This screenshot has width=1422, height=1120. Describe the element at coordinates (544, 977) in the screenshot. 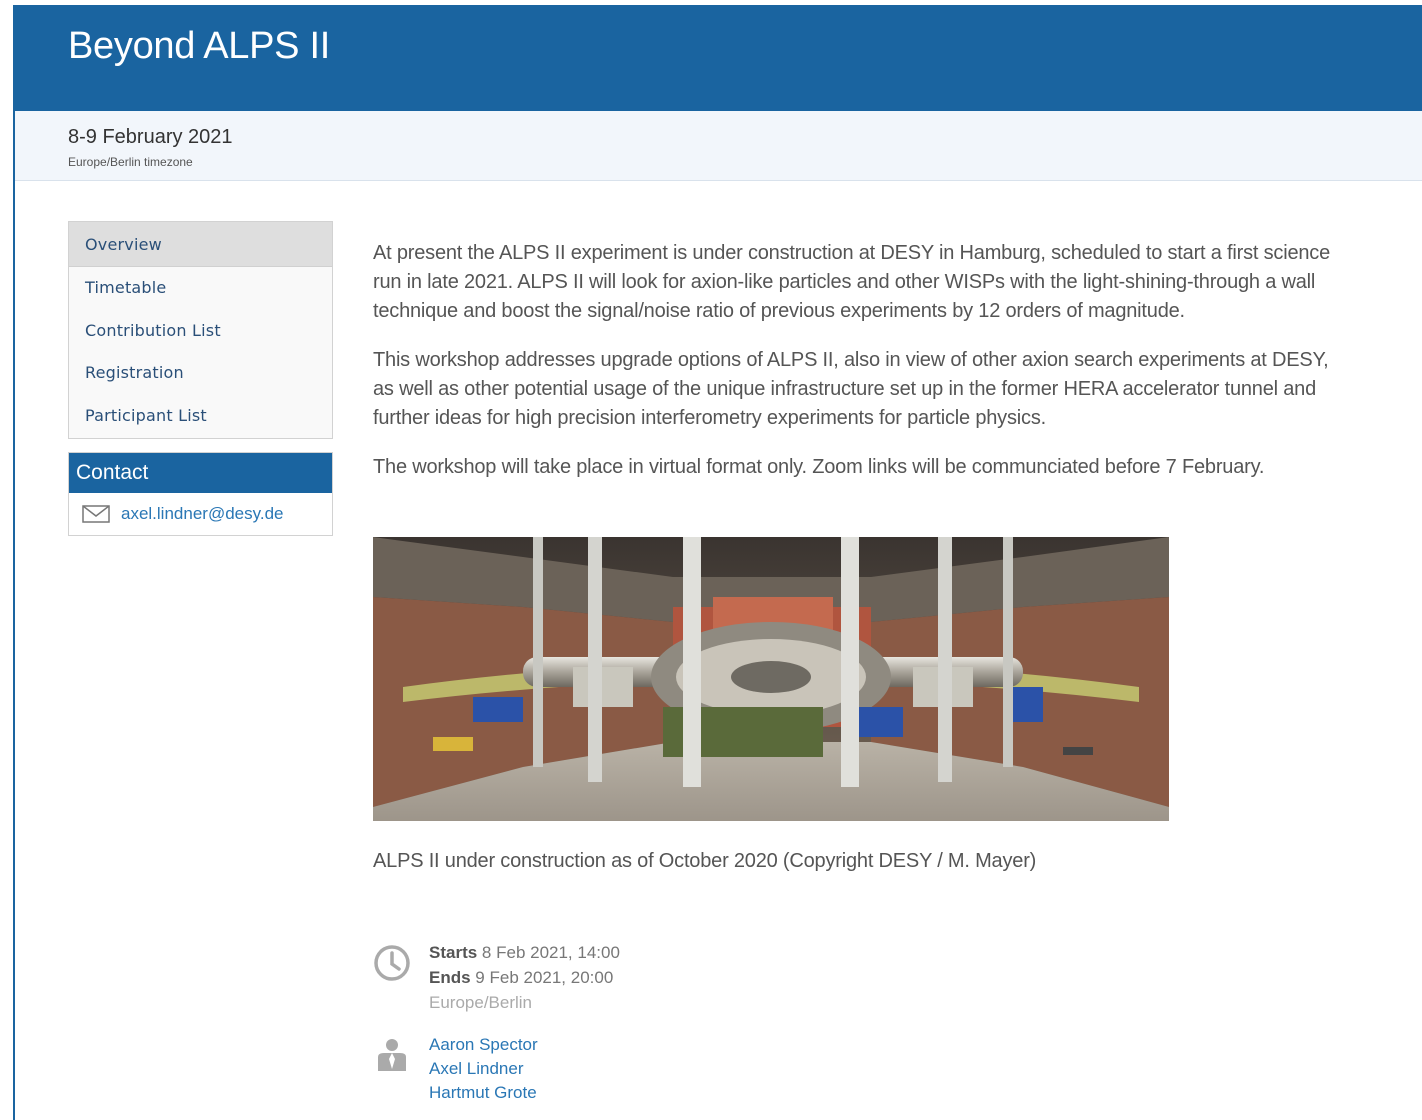

I see `end-datetime: 9 Feb 2021, 20:00` at that location.